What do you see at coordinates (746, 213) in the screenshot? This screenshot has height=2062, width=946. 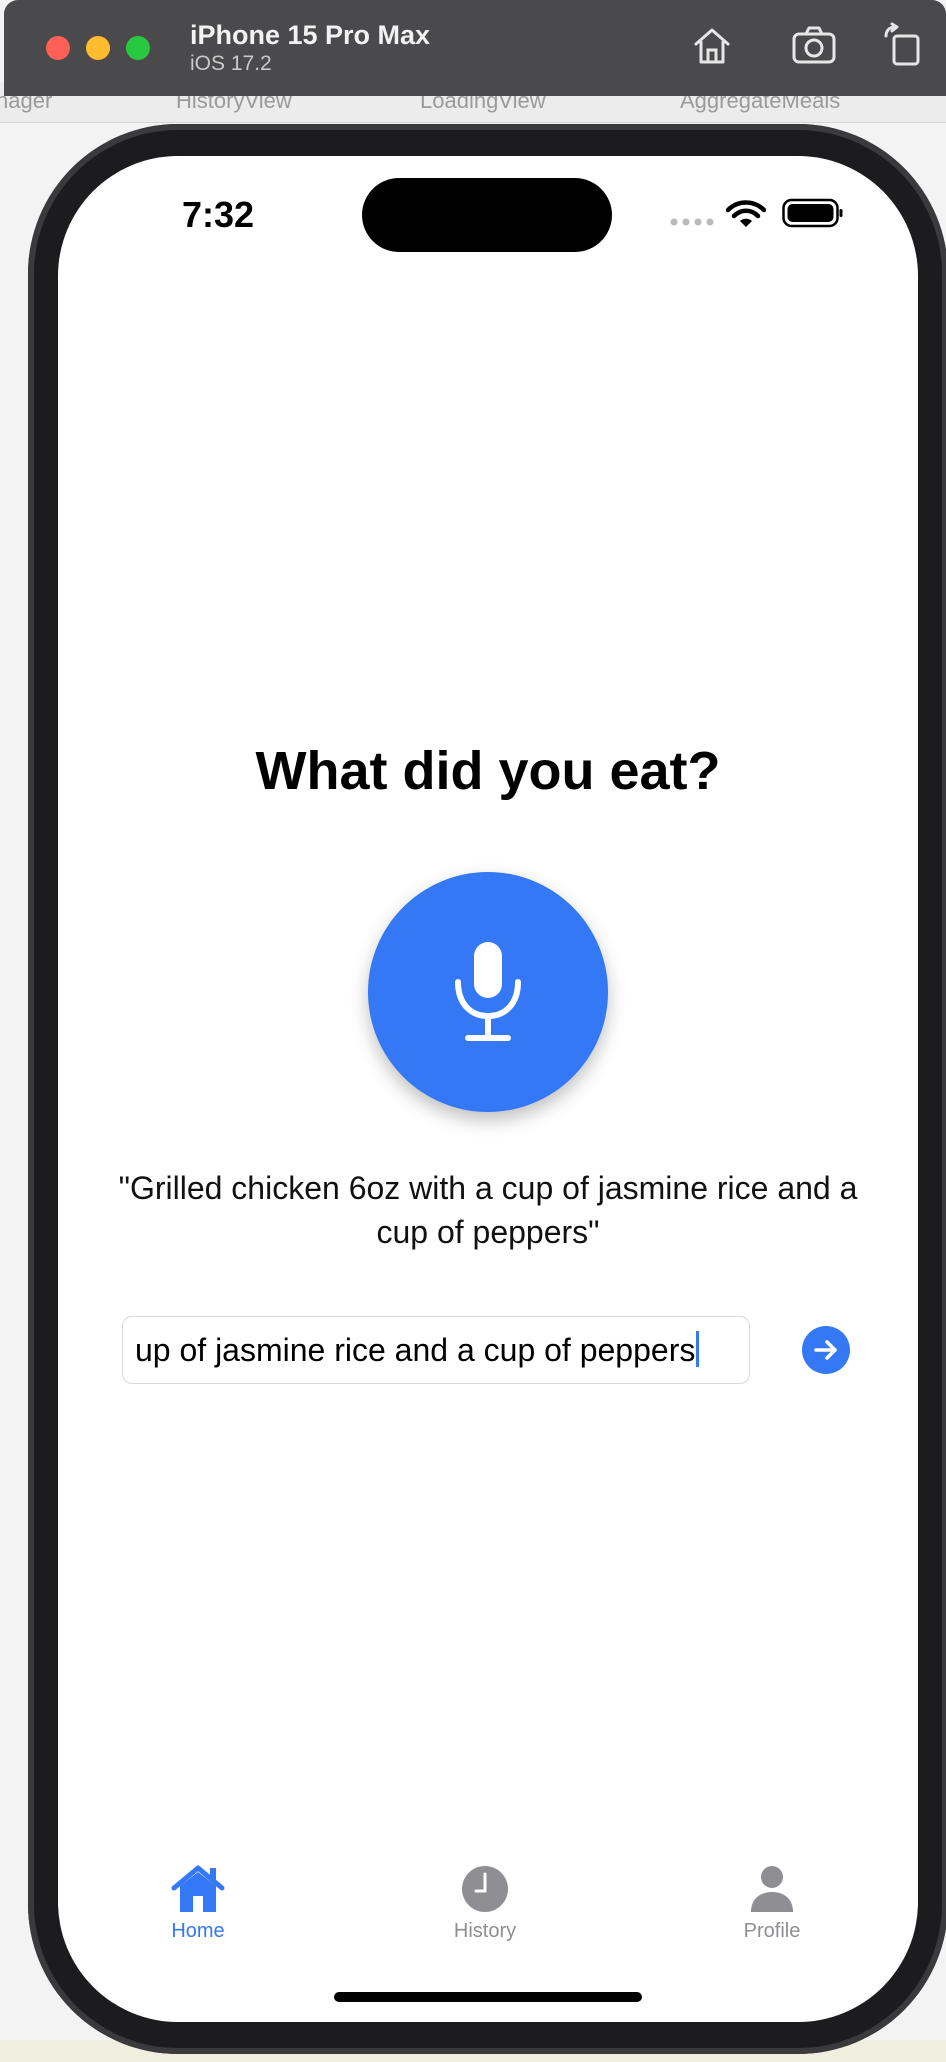 I see `wifi-icon` at bounding box center [746, 213].